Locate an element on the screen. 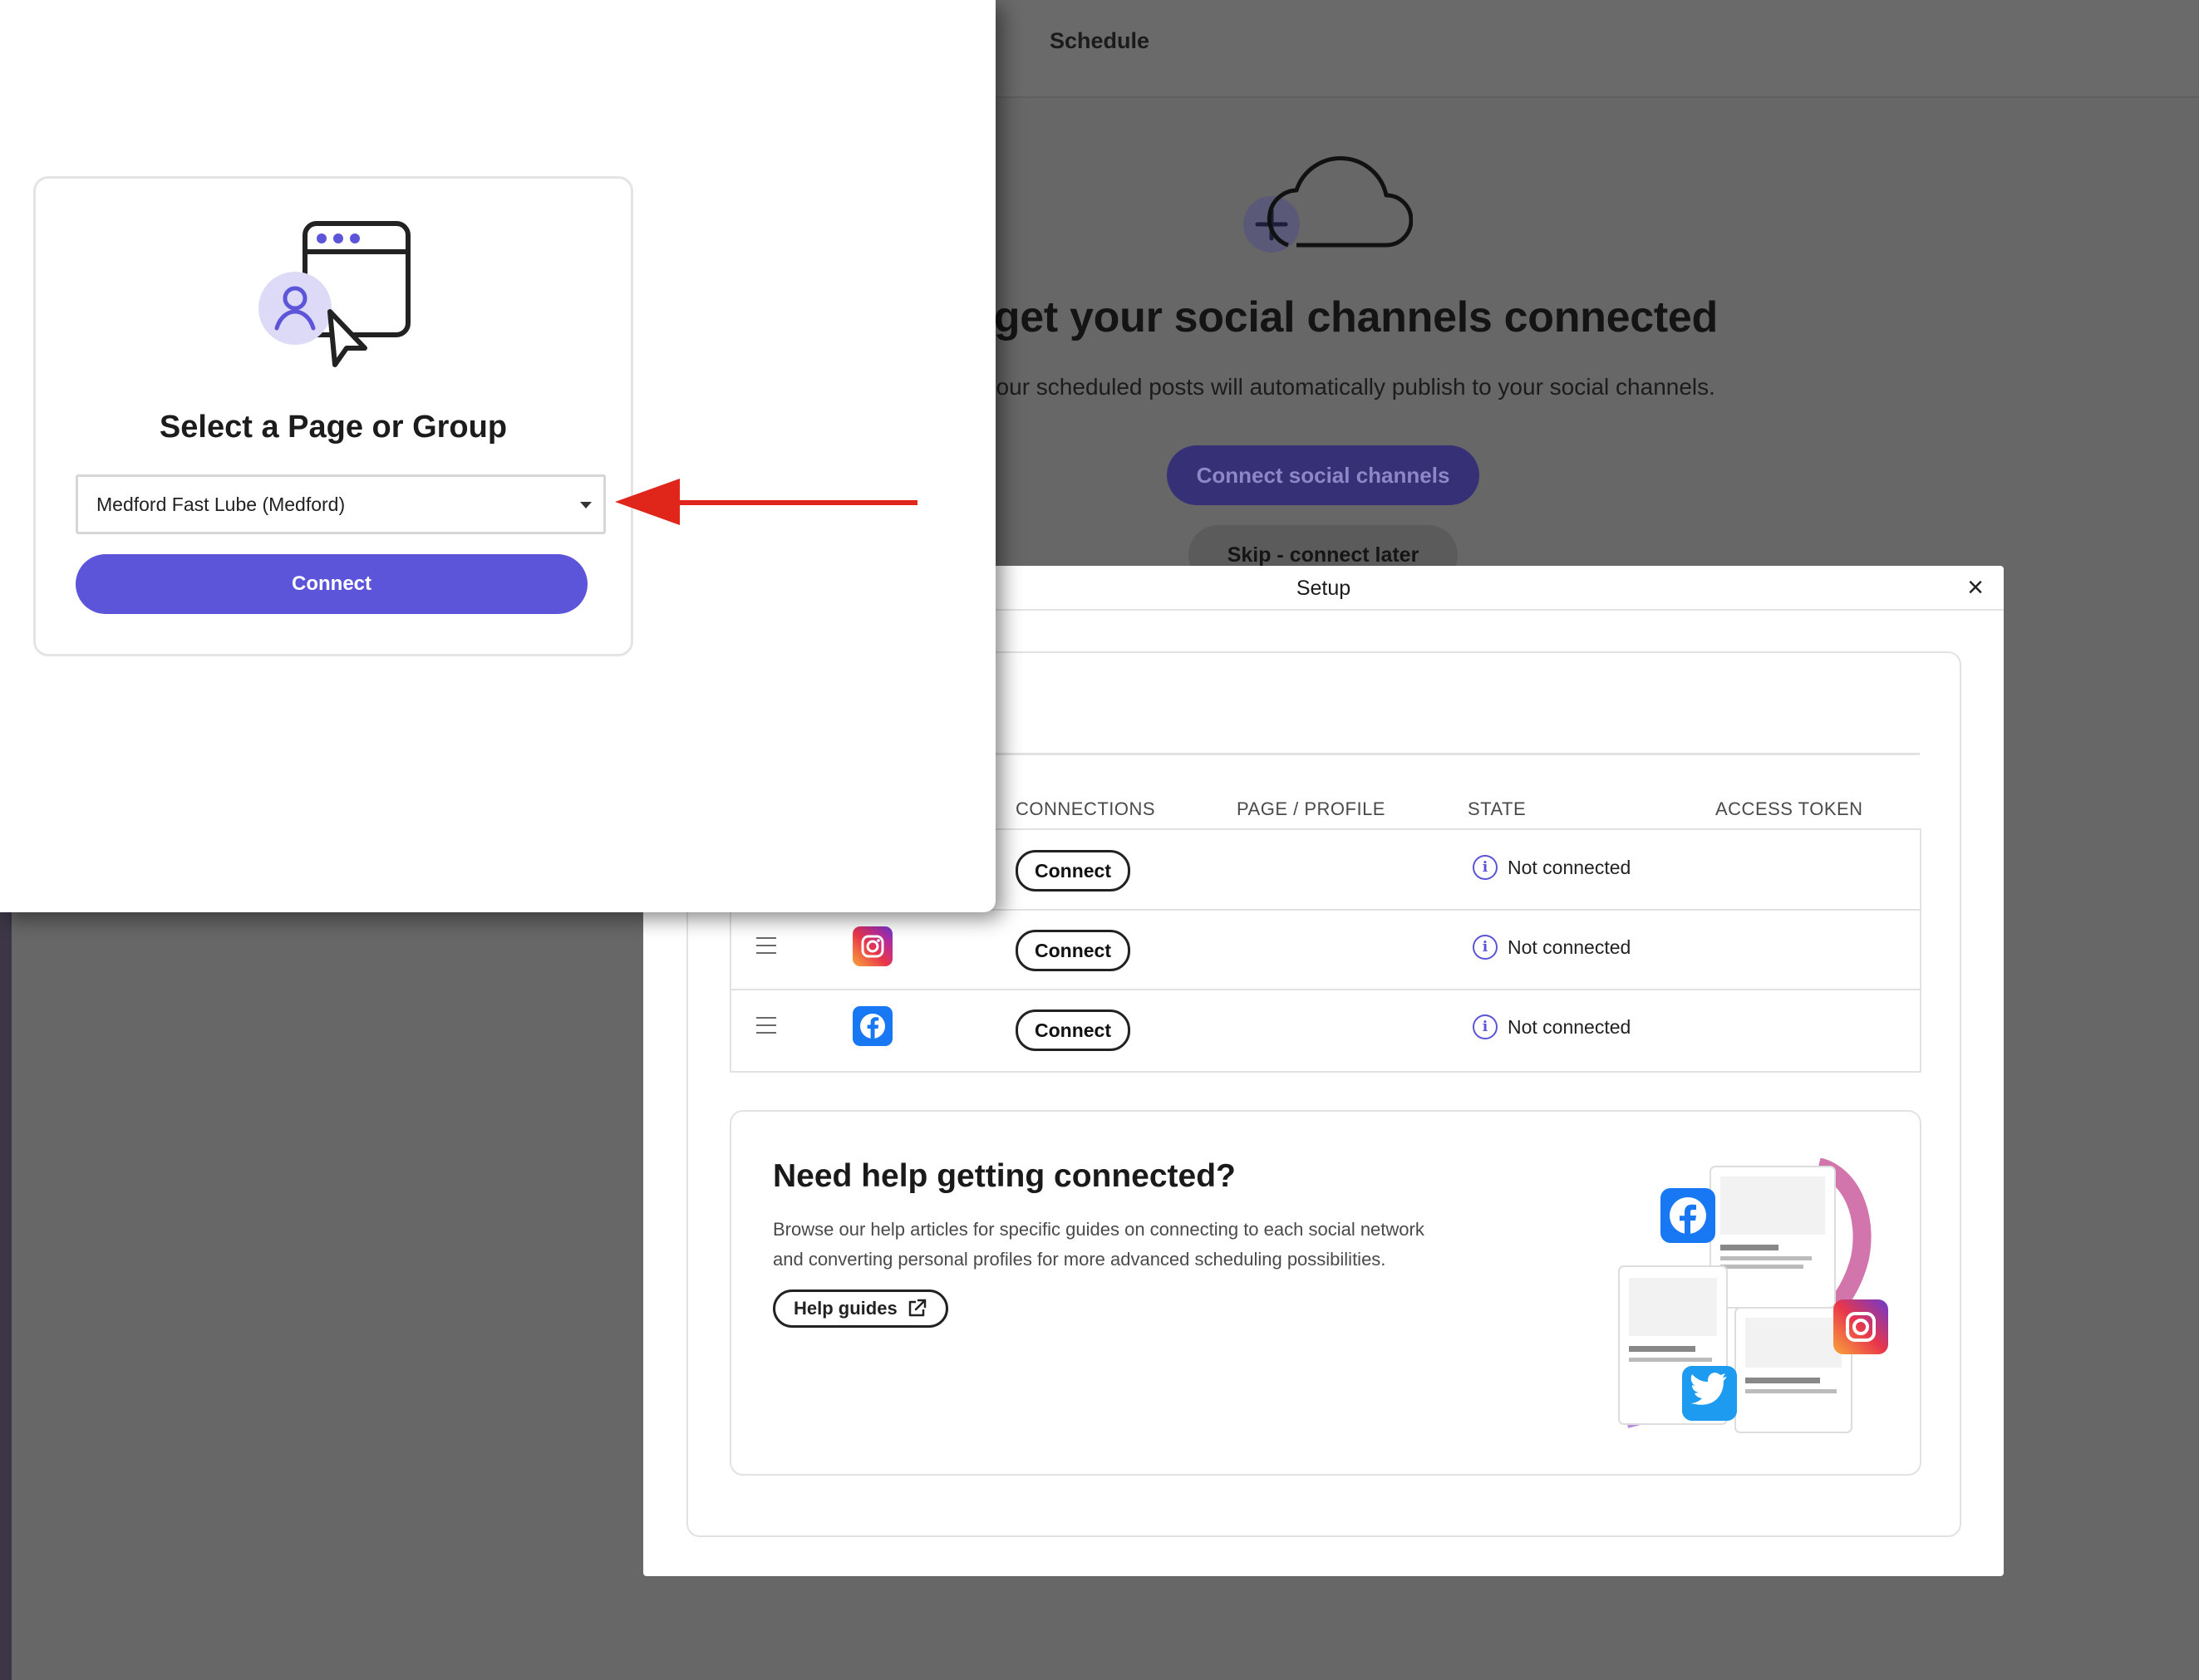  column-header-connections: CONNECTIONS is located at coordinates (1086, 808).